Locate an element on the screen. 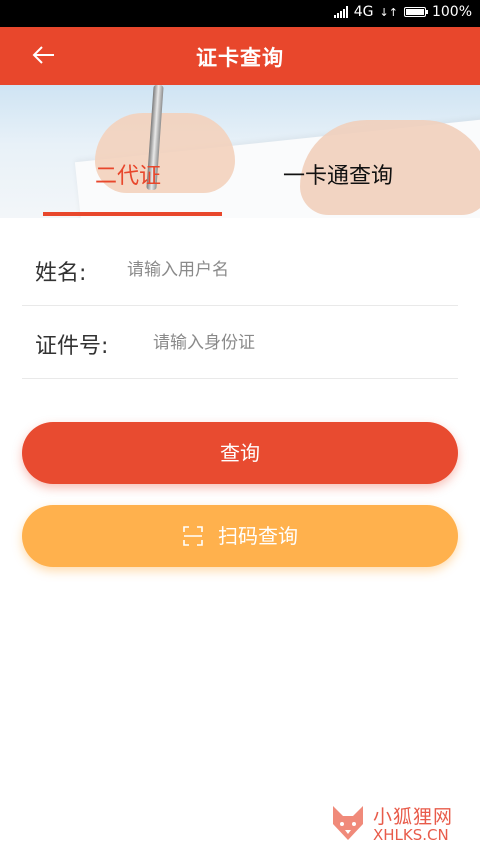  id-row: 证件号: is located at coordinates (240, 342).